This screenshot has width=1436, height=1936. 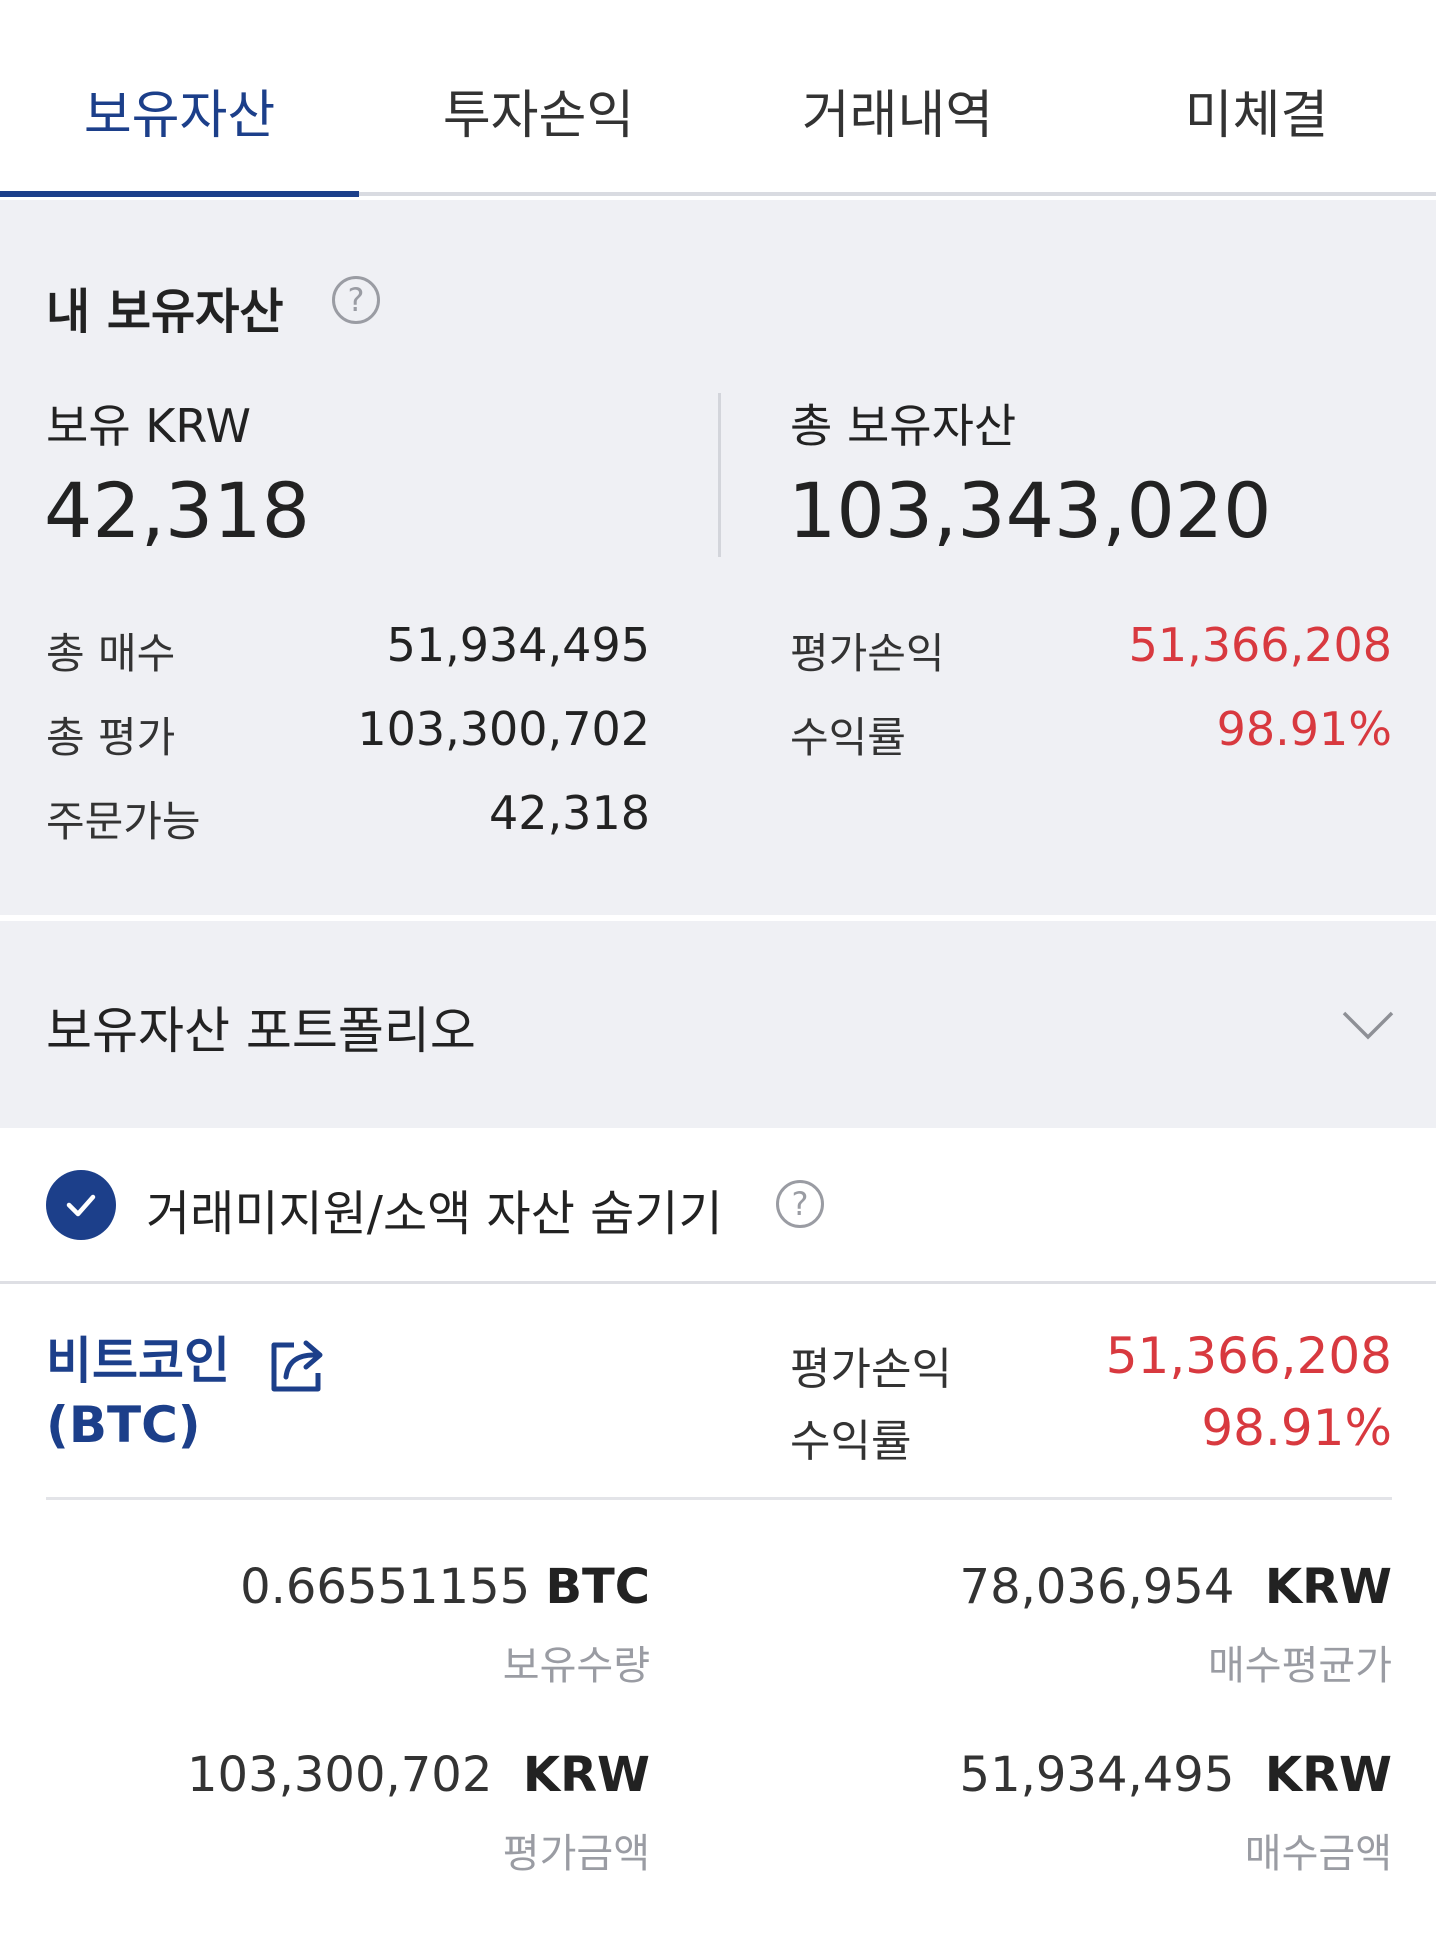 I want to click on total-assets-label: 총 보유자산, so click(x=903, y=426).